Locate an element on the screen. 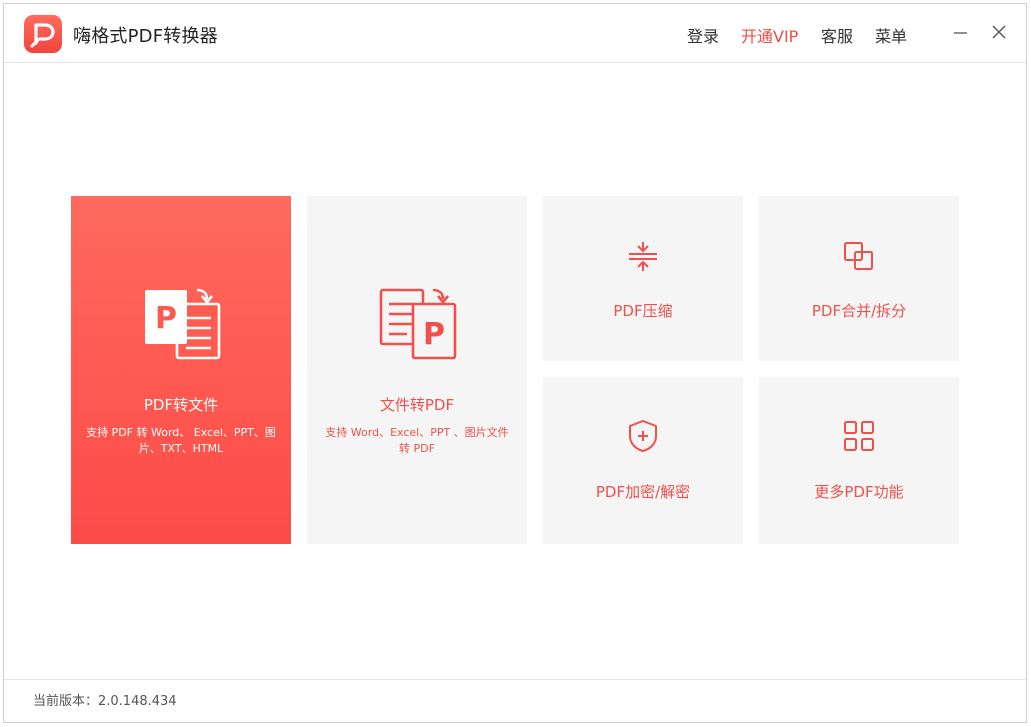  minimize-button is located at coordinates (960, 32).